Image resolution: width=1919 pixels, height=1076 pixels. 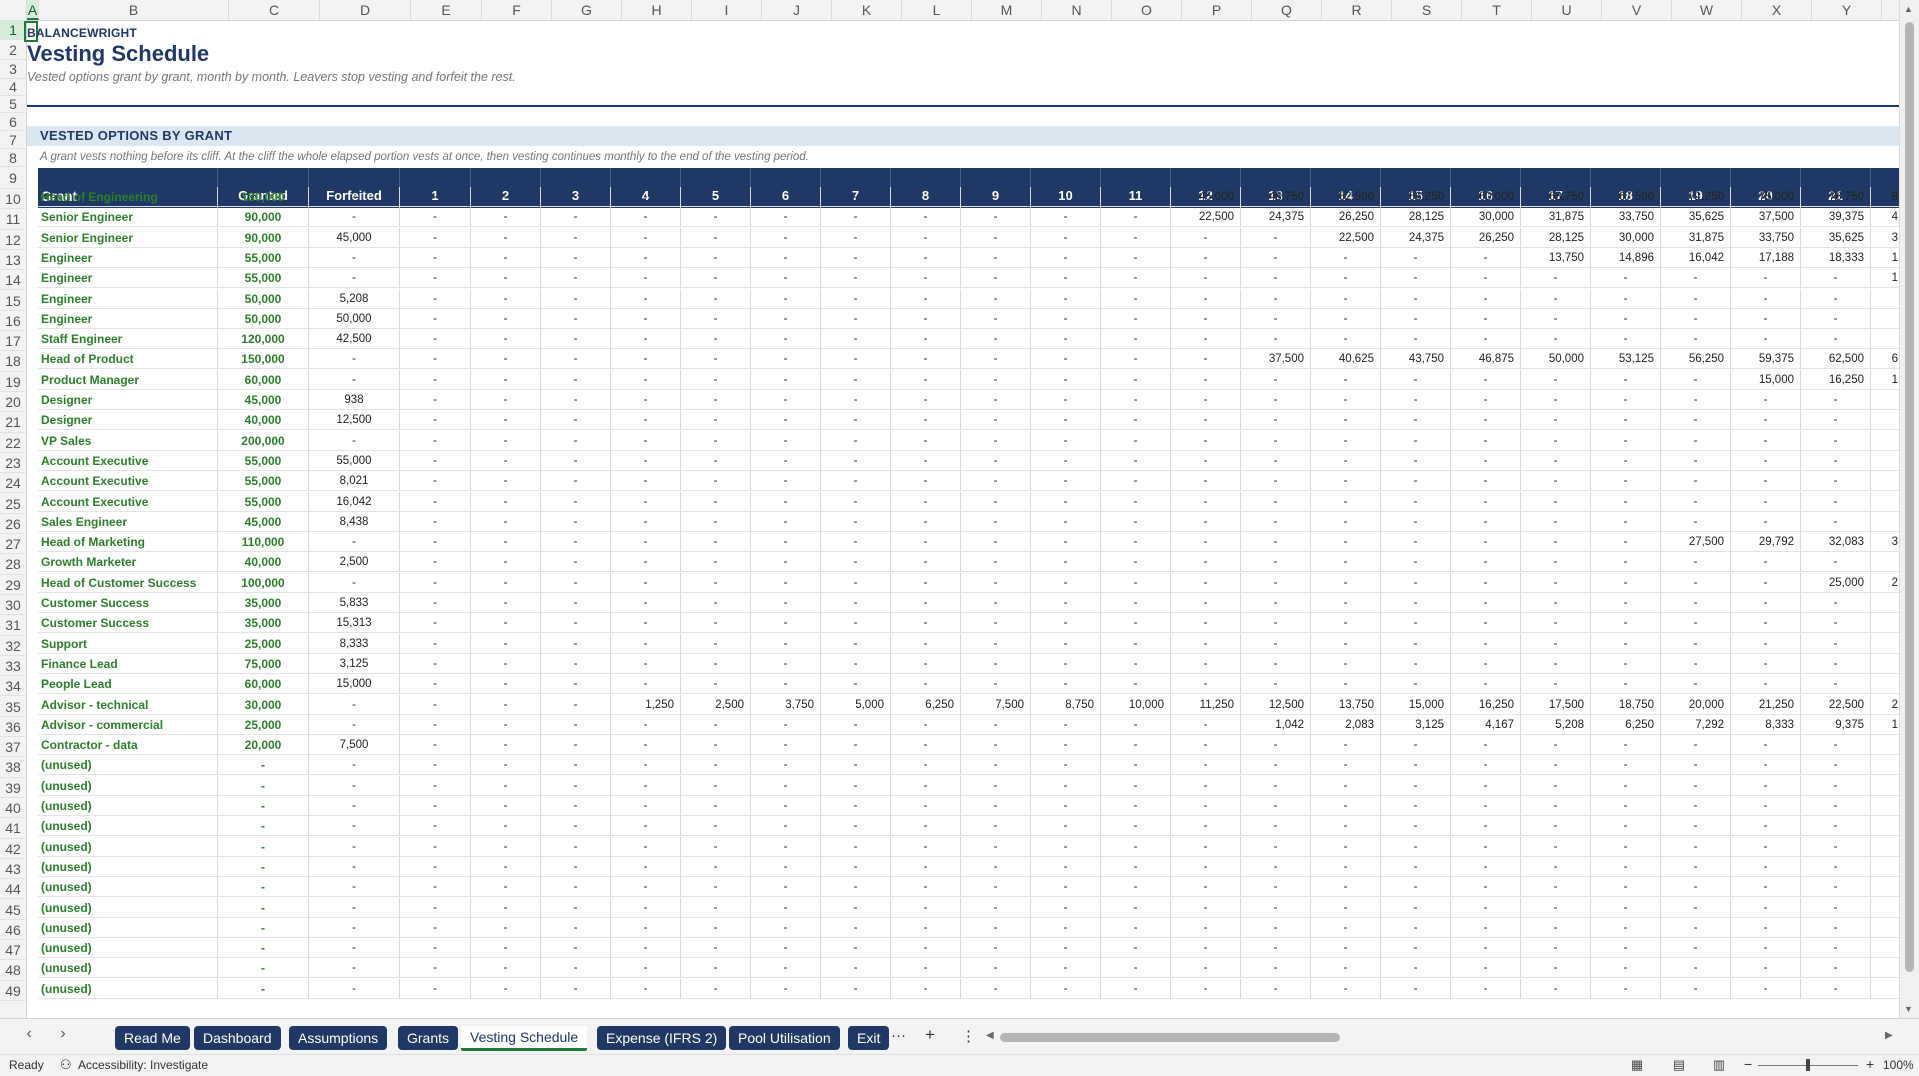 What do you see at coordinates (926, 704) in the screenshot?
I see `vested-cell: 6,250` at bounding box center [926, 704].